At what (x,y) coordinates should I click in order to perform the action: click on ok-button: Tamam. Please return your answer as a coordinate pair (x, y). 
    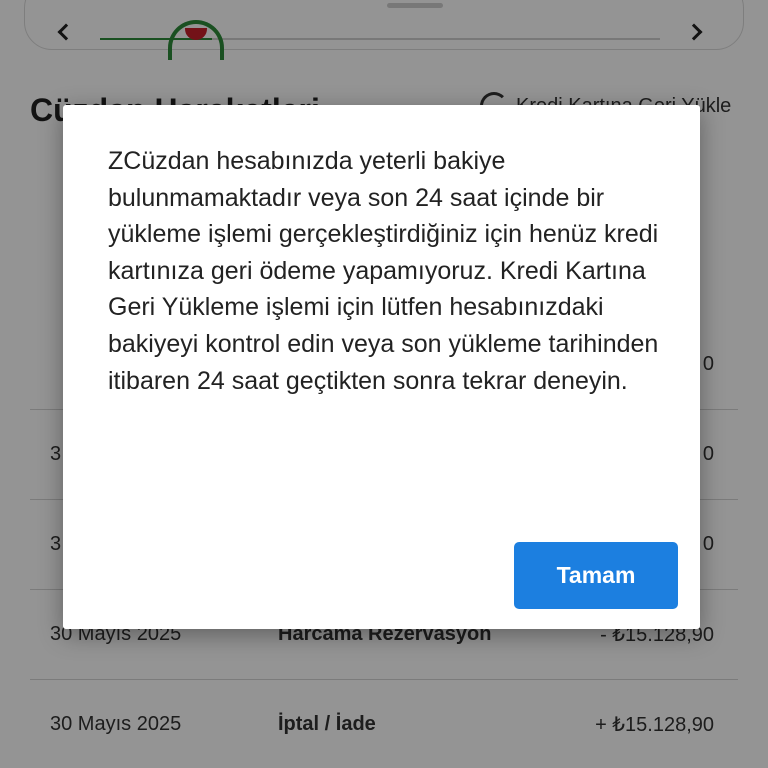
    Looking at the image, I should click on (596, 575).